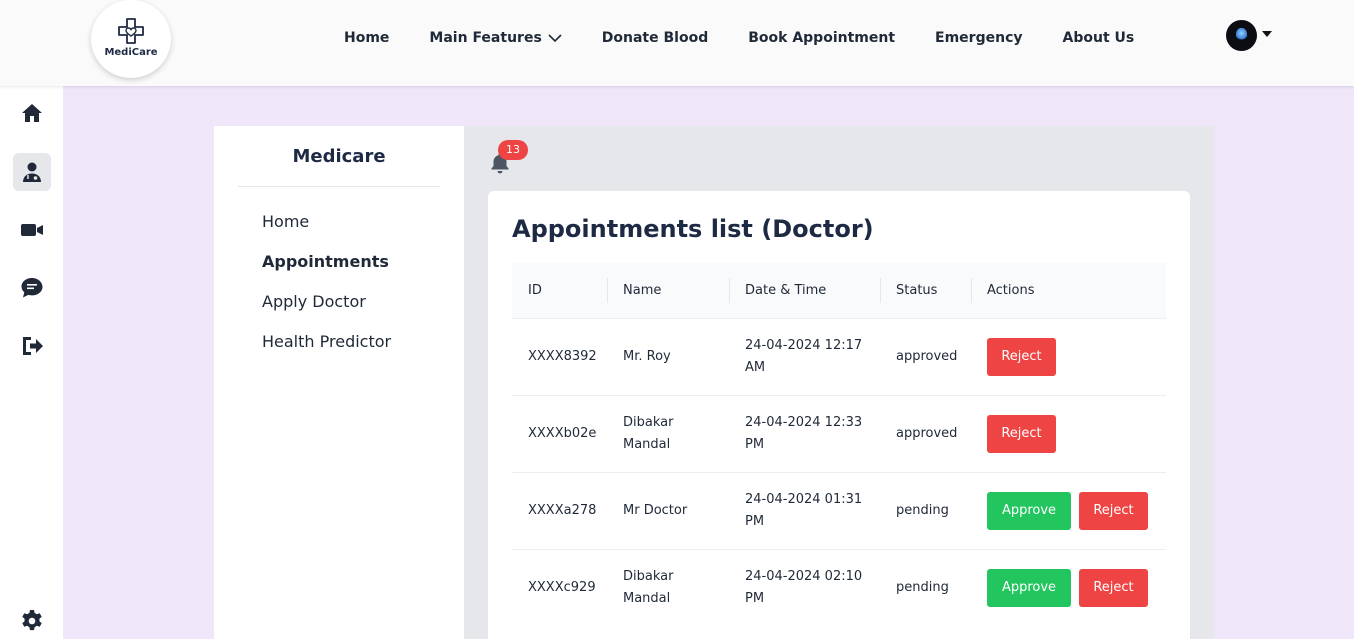 This screenshot has width=1354, height=639. I want to click on cell-id: XXXX8392, so click(559, 356).